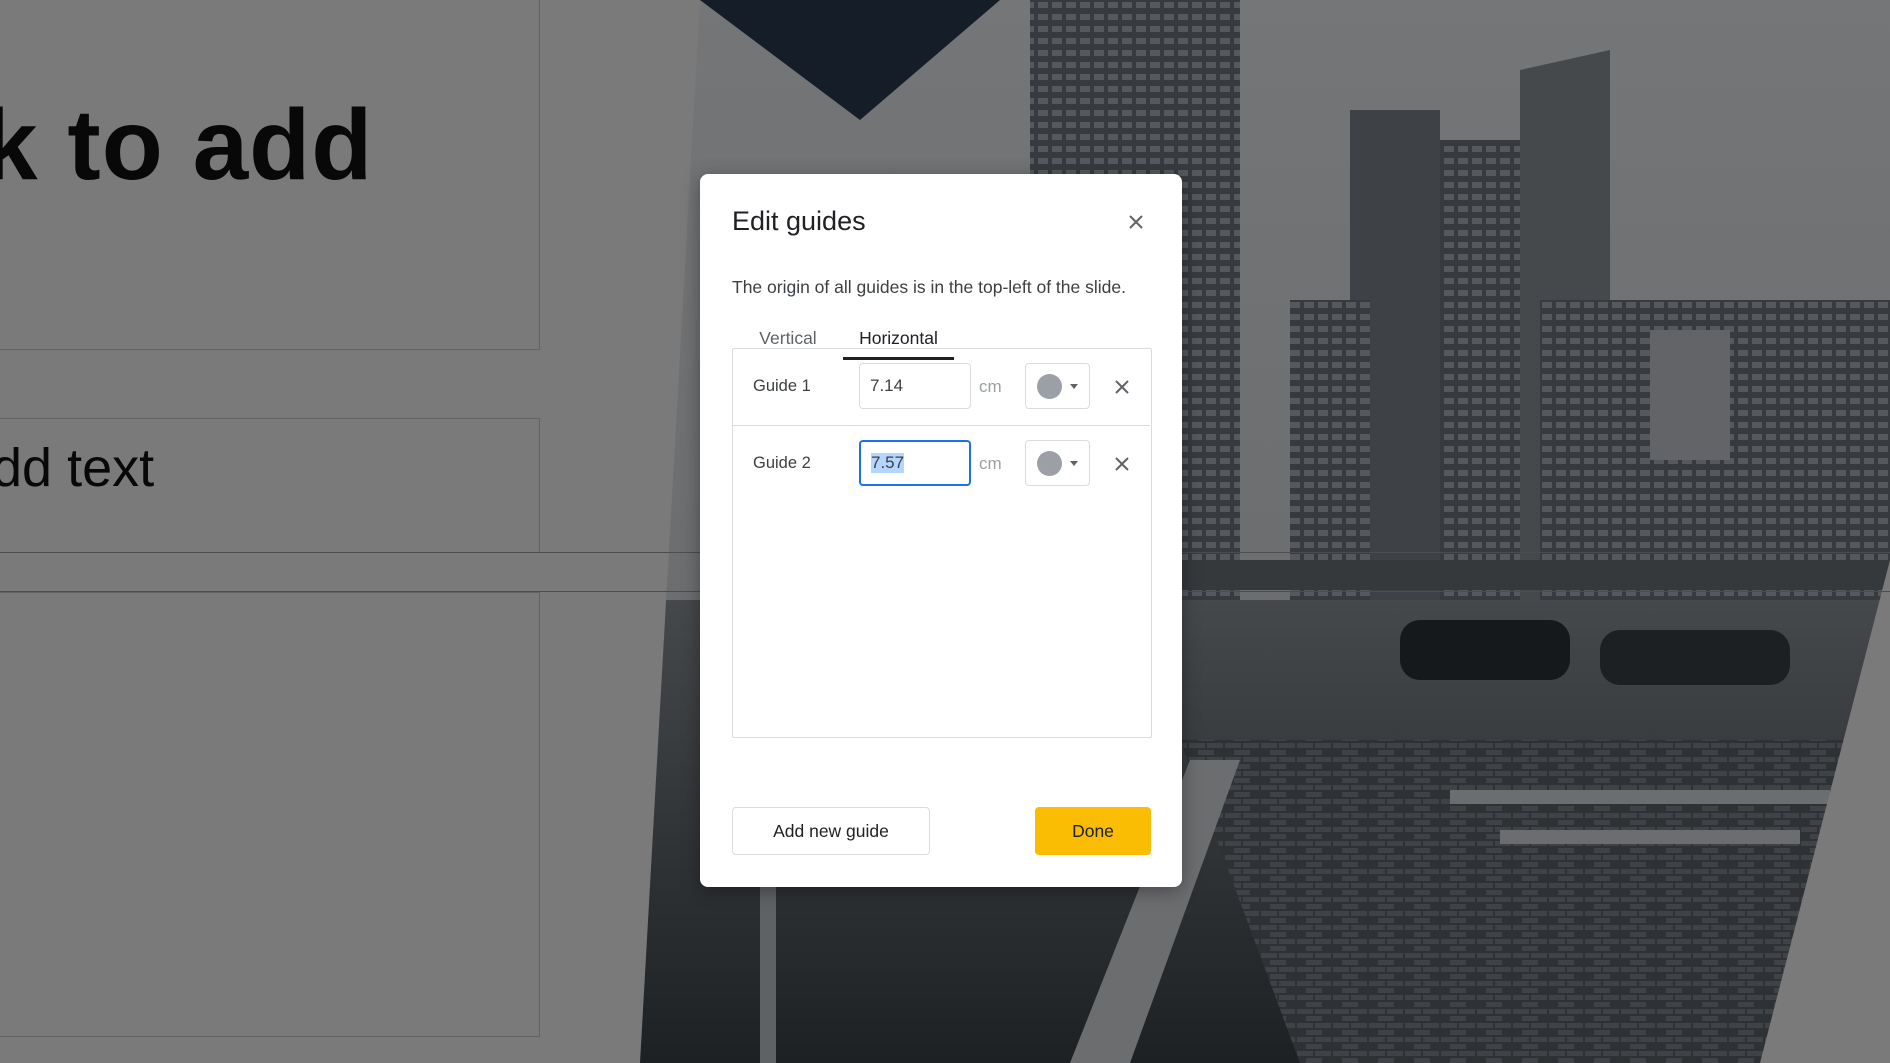 This screenshot has height=1063, width=1890. I want to click on close-button, so click(1136, 222).